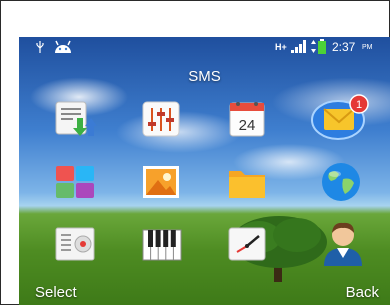 Image resolution: width=390 pixels, height=305 pixels. Describe the element at coordinates (344, 242) in the screenshot. I see `contacts-app-icon` at that location.